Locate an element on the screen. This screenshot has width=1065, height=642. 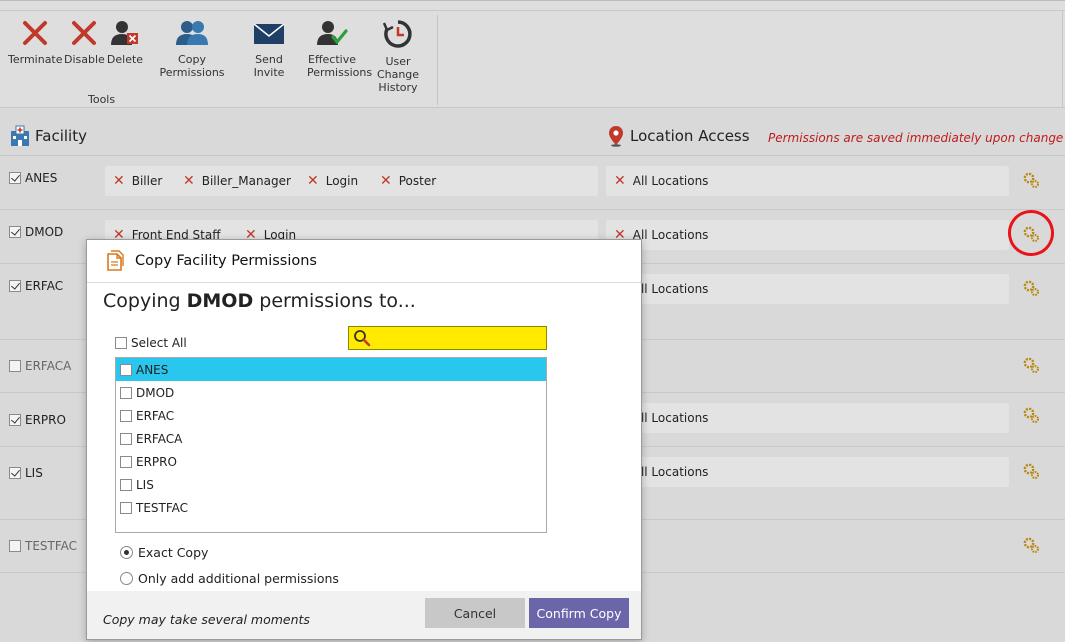
confirm-copy-button: Confirm Copy is located at coordinates (579, 613).